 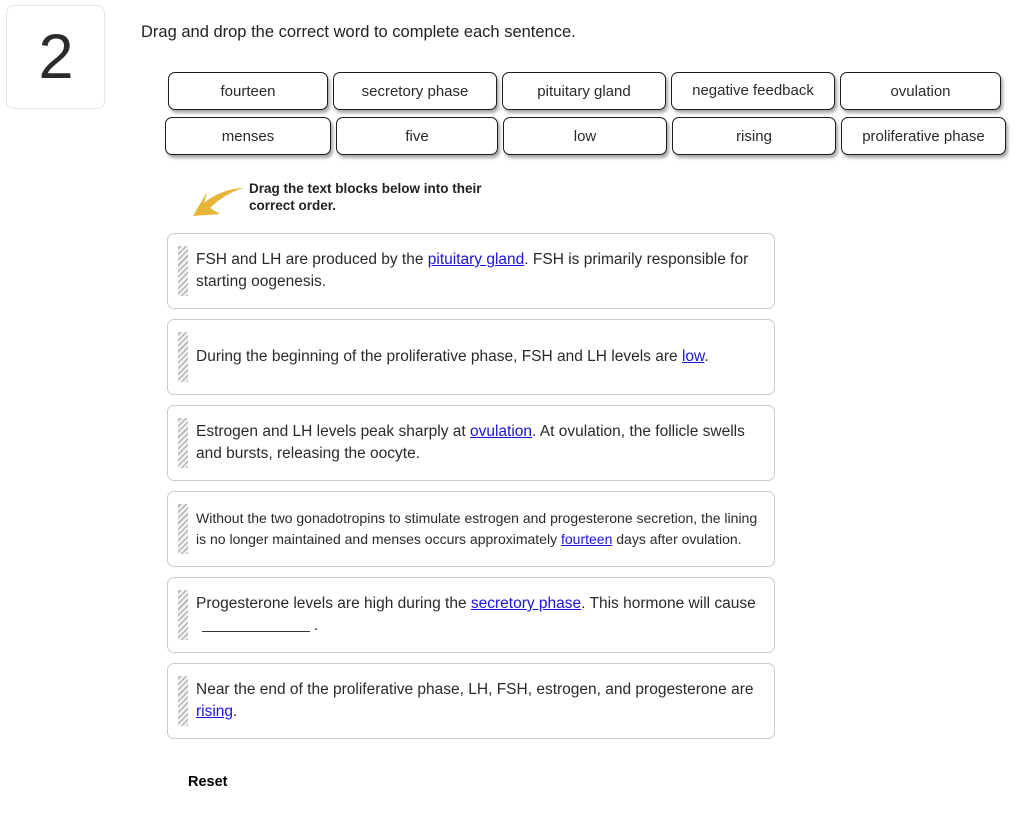 I want to click on word-tile-rising: rising, so click(x=754, y=136).